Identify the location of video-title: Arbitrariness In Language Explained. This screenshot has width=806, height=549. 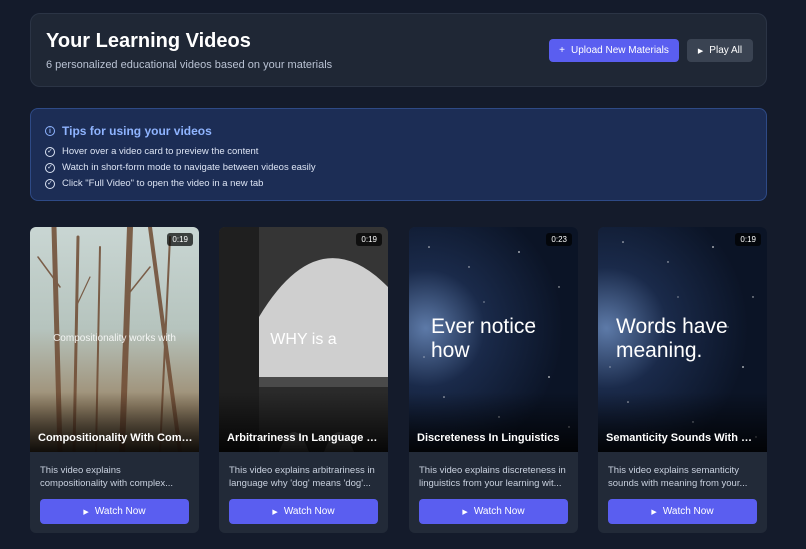
(304, 438).